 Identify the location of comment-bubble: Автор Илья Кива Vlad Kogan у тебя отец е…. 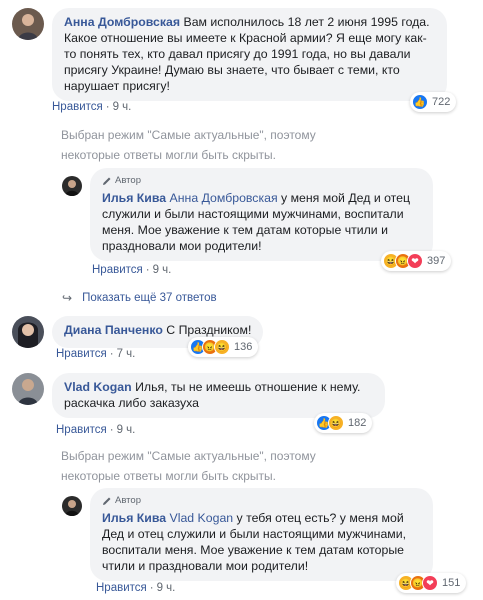
(261, 534).